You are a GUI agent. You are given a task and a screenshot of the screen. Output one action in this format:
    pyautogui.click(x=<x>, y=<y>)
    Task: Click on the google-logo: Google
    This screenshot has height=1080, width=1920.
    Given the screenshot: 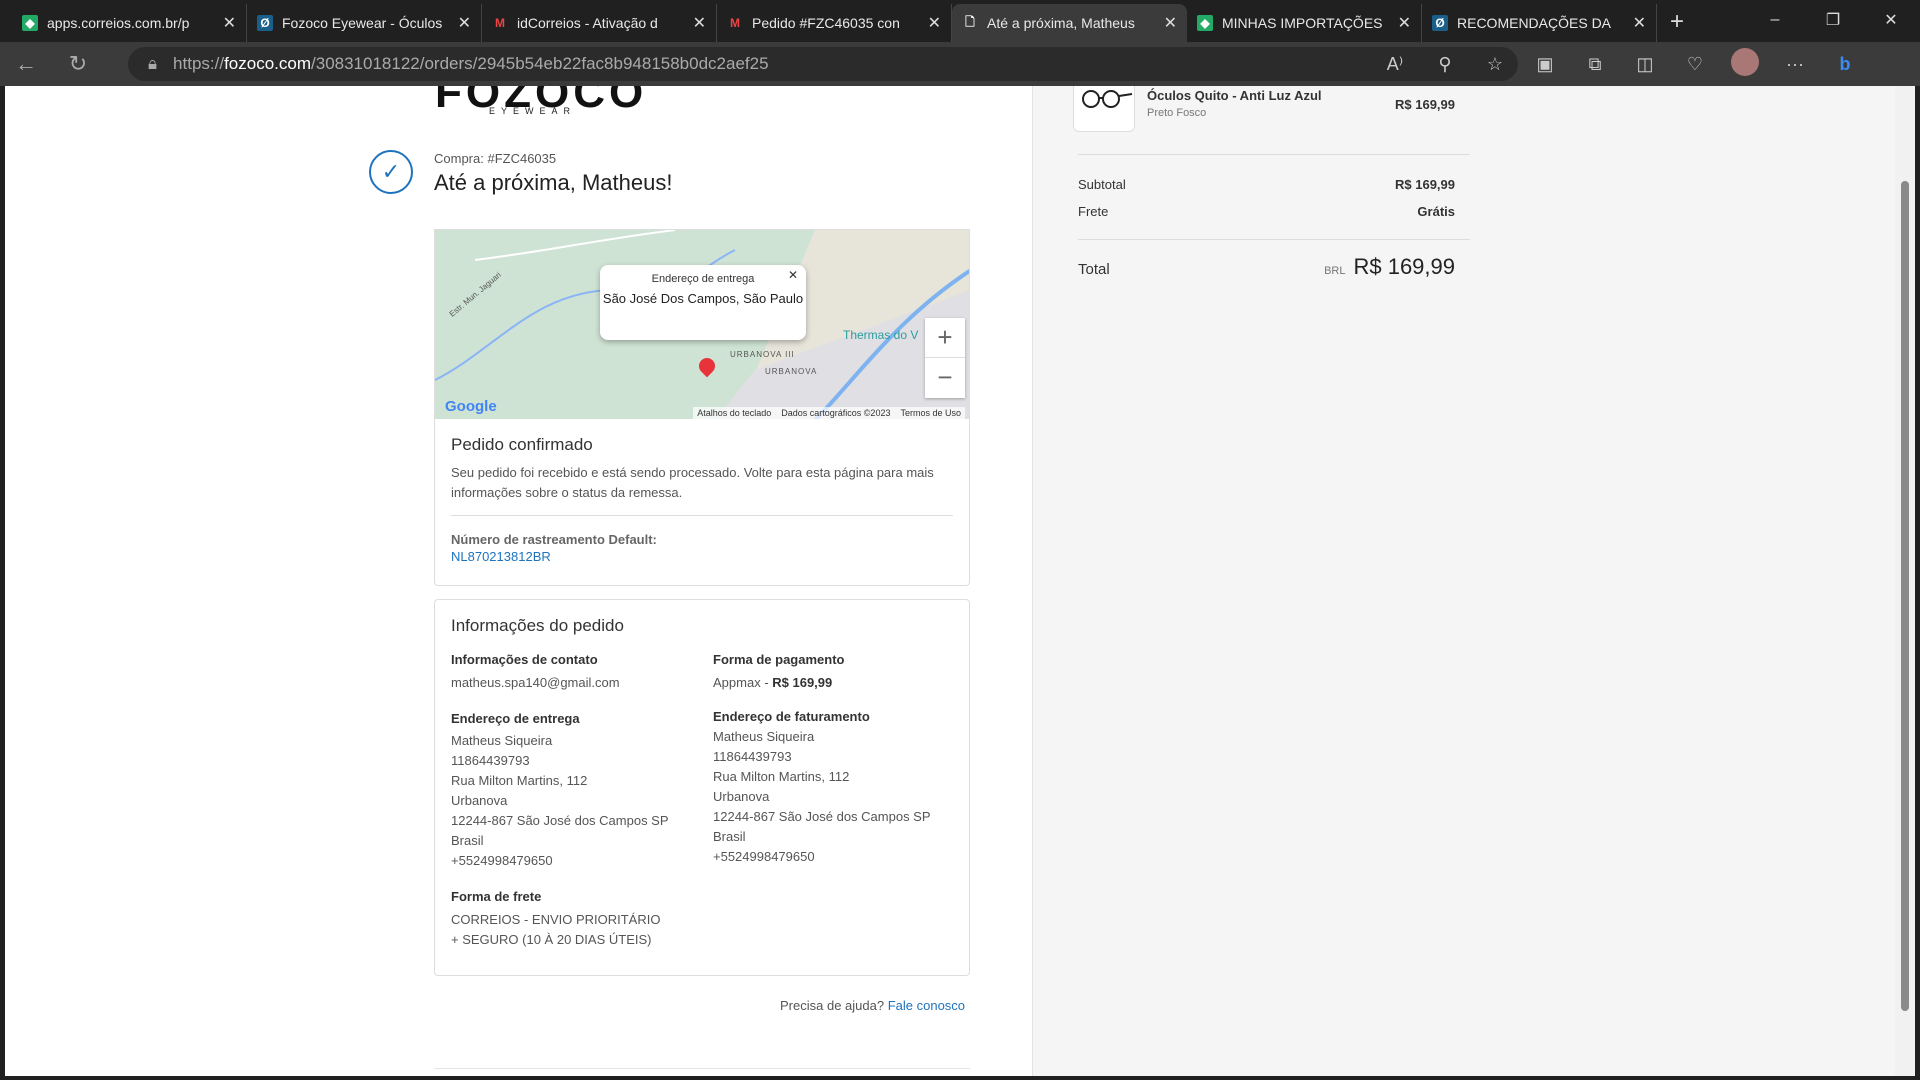 What is the action you would take?
    pyautogui.click(x=471, y=406)
    